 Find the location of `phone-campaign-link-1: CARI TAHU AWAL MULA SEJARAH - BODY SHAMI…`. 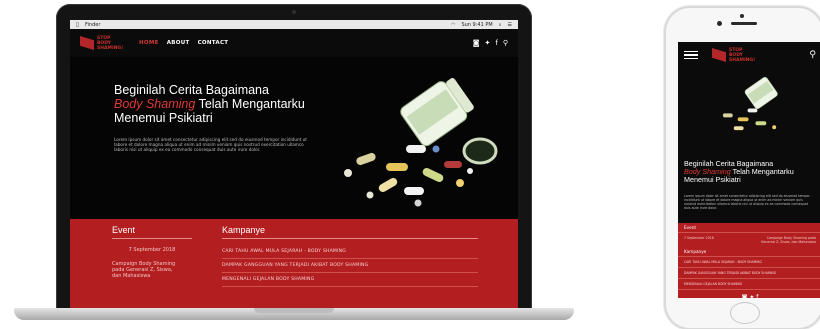

phone-campaign-link-1: CARI TAHU AWAL MULA SEJARAH - BODY SHAMI… is located at coordinates (749, 262).